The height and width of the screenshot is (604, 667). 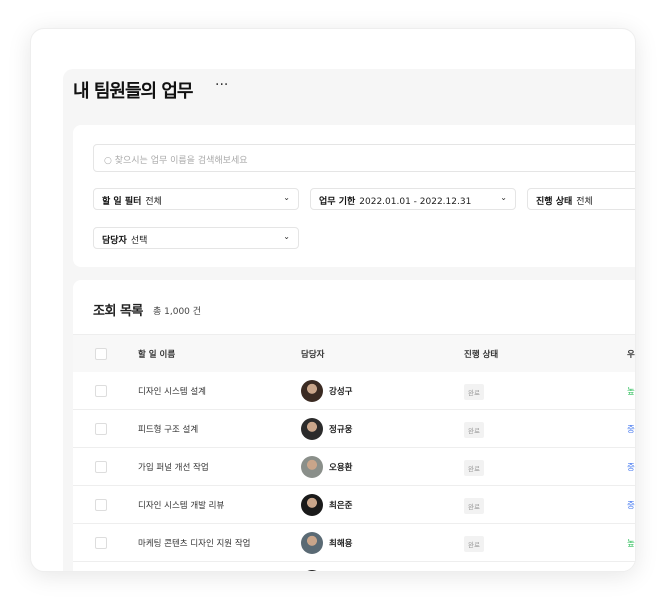 What do you see at coordinates (168, 430) in the screenshot?
I see `task-name: 피드형 구조 설계` at bounding box center [168, 430].